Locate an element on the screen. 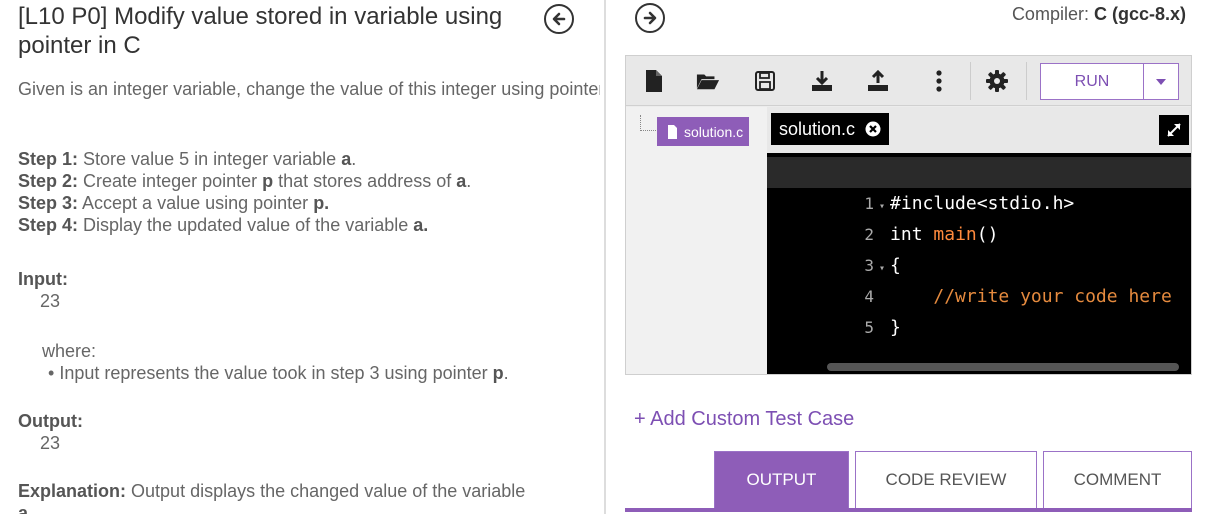 The height and width of the screenshot is (514, 1208). upload-icon is located at coordinates (878, 81).